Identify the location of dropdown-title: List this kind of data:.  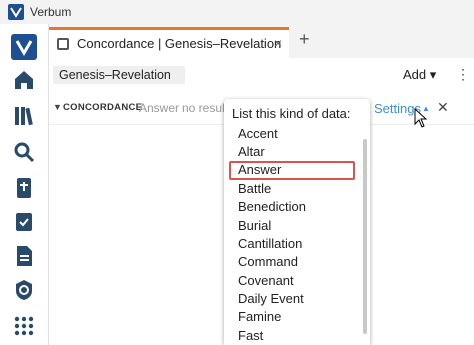
(291, 113).